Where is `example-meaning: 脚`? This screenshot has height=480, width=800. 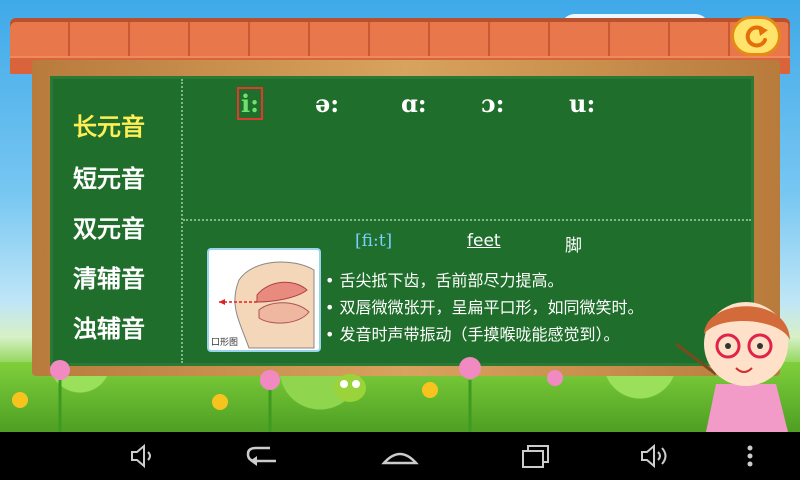 example-meaning: 脚 is located at coordinates (573, 246).